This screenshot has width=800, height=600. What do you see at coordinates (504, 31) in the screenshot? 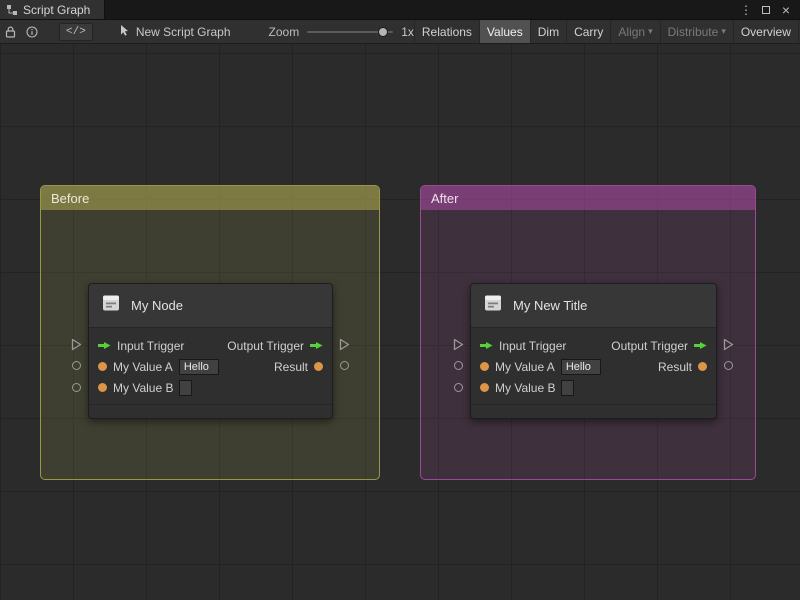
I see `values-button: Values` at bounding box center [504, 31].